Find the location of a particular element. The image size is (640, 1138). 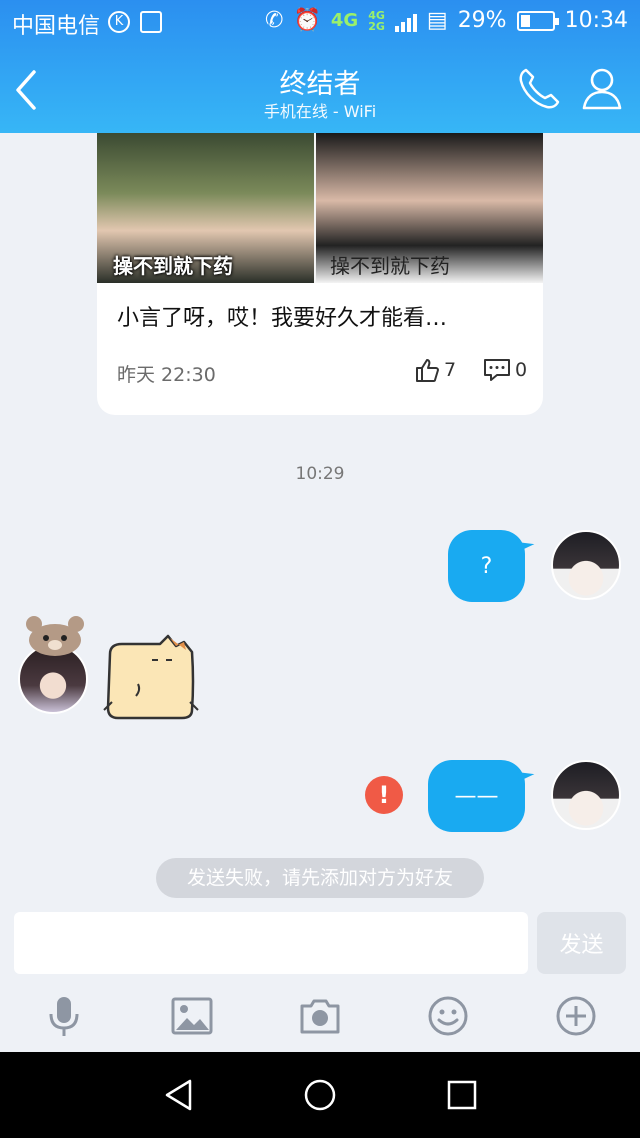

sim-icon: ▤ is located at coordinates (437, 20).